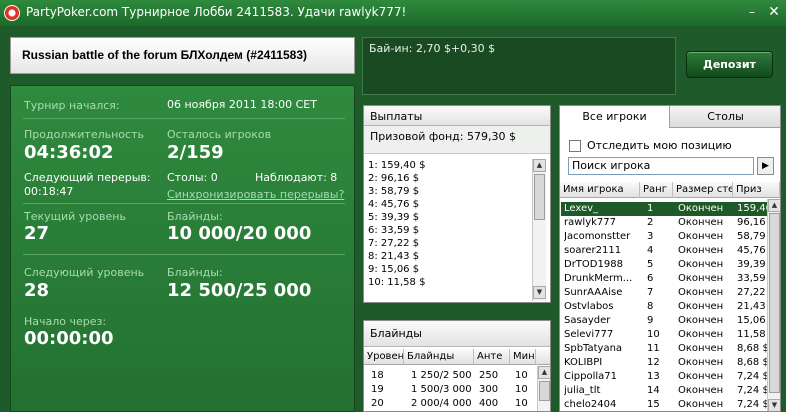  What do you see at coordinates (394, 191) in the screenshot?
I see `list-item: 3: 58,79 $` at bounding box center [394, 191].